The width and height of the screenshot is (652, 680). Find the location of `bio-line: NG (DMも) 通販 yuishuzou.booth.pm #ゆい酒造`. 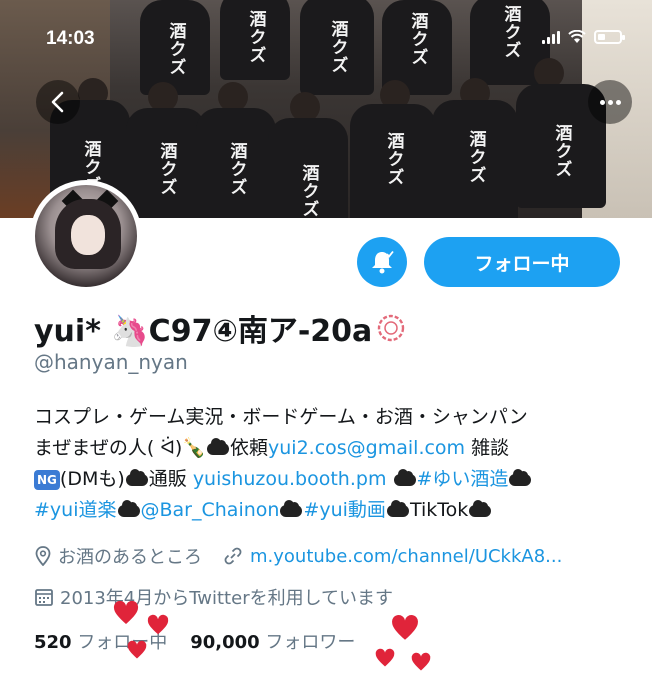

bio-line: NG (DMも) 通販 yuishuzou.booth.pm #ゆい酒造 is located at coordinates (329, 479).